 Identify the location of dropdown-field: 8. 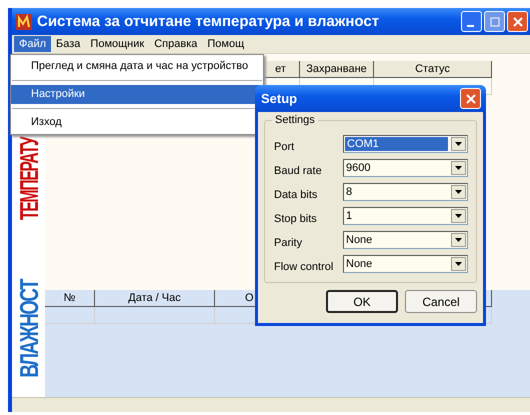
(405, 192).